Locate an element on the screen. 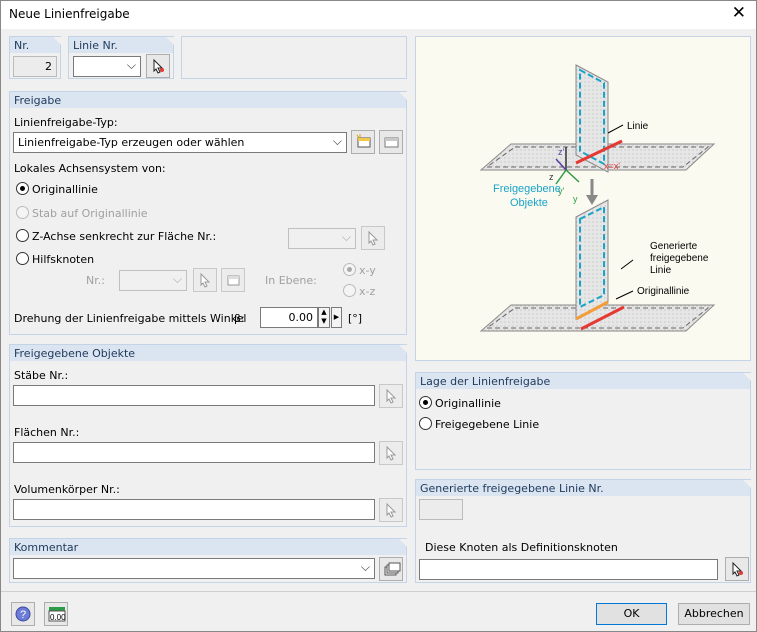  comment-library-icon is located at coordinates (392, 569).